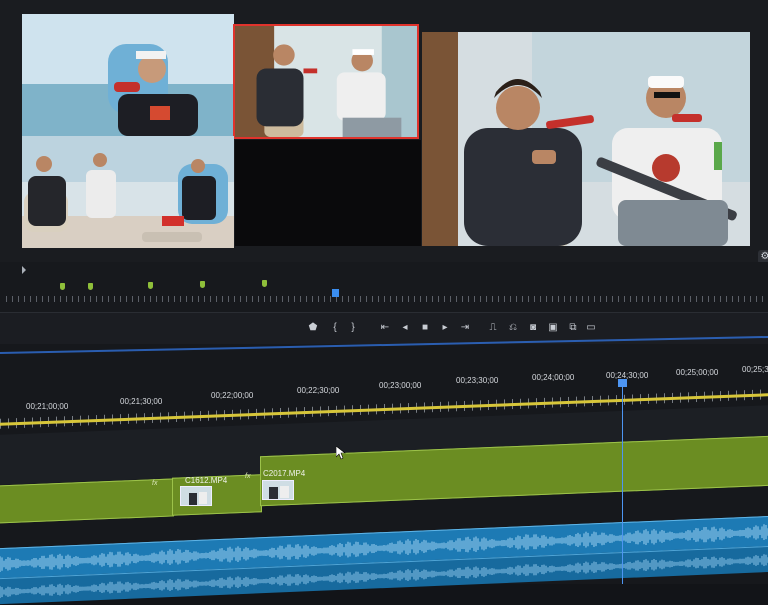 This screenshot has width=768, height=605. I want to click on timecode-label: 00;24;30;00, so click(627, 375).